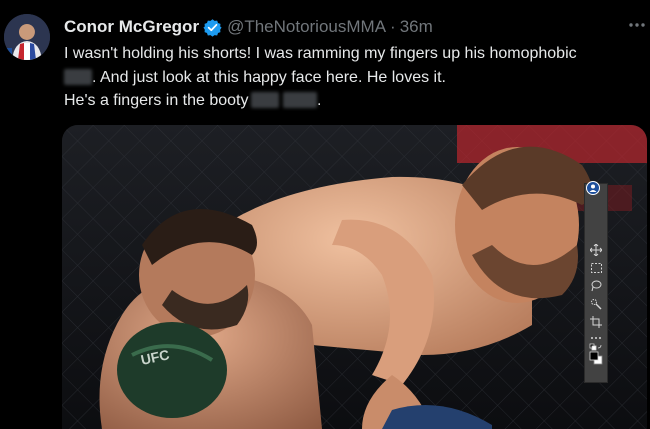 The height and width of the screenshot is (429, 650). I want to click on verified-badge-icon, so click(212, 27).